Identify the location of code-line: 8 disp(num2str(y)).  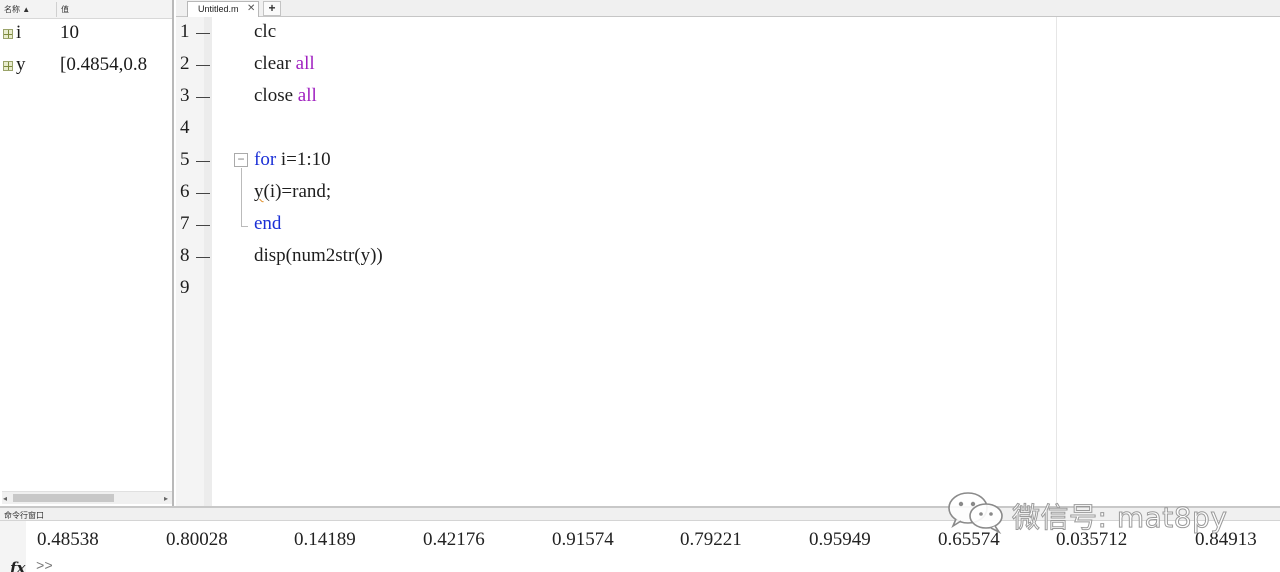
(728, 257).